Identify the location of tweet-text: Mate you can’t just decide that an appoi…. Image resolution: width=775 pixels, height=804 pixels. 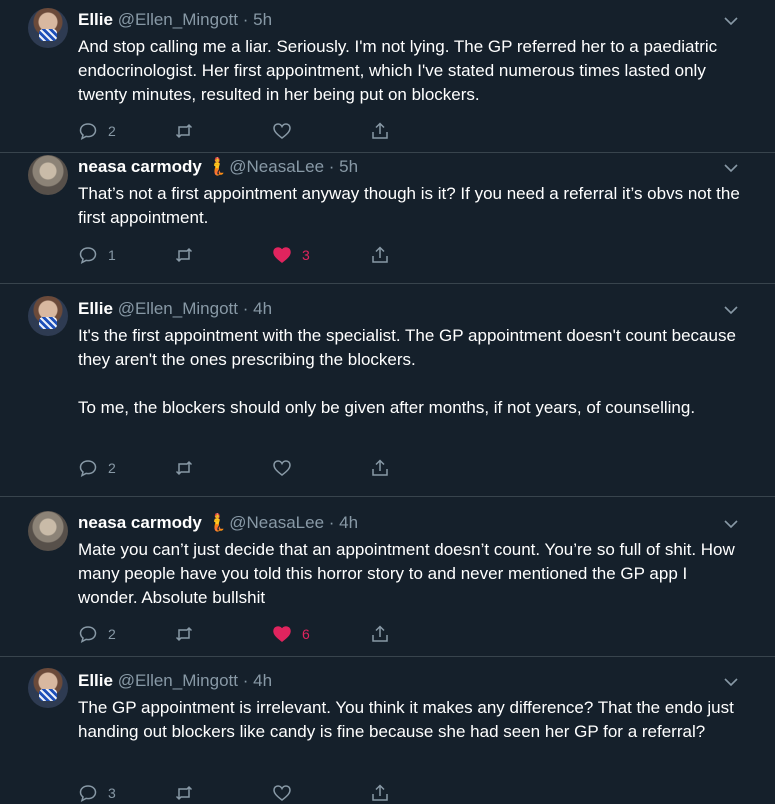
(413, 574).